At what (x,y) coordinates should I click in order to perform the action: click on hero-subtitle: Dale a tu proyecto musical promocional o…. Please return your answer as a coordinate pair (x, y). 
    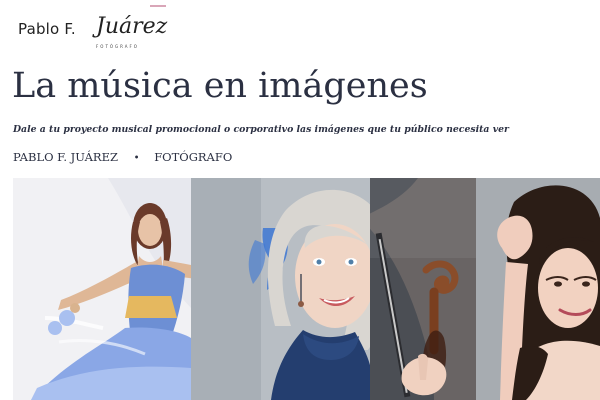
    Looking at the image, I should click on (261, 129).